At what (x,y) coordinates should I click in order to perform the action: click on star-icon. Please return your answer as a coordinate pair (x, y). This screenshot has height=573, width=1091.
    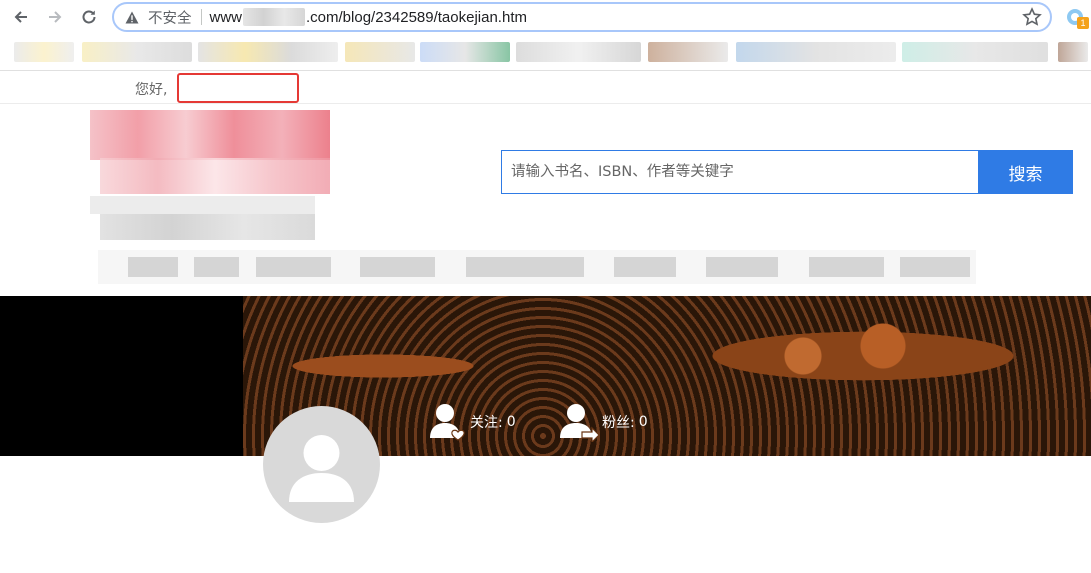
    Looking at the image, I should click on (1032, 17).